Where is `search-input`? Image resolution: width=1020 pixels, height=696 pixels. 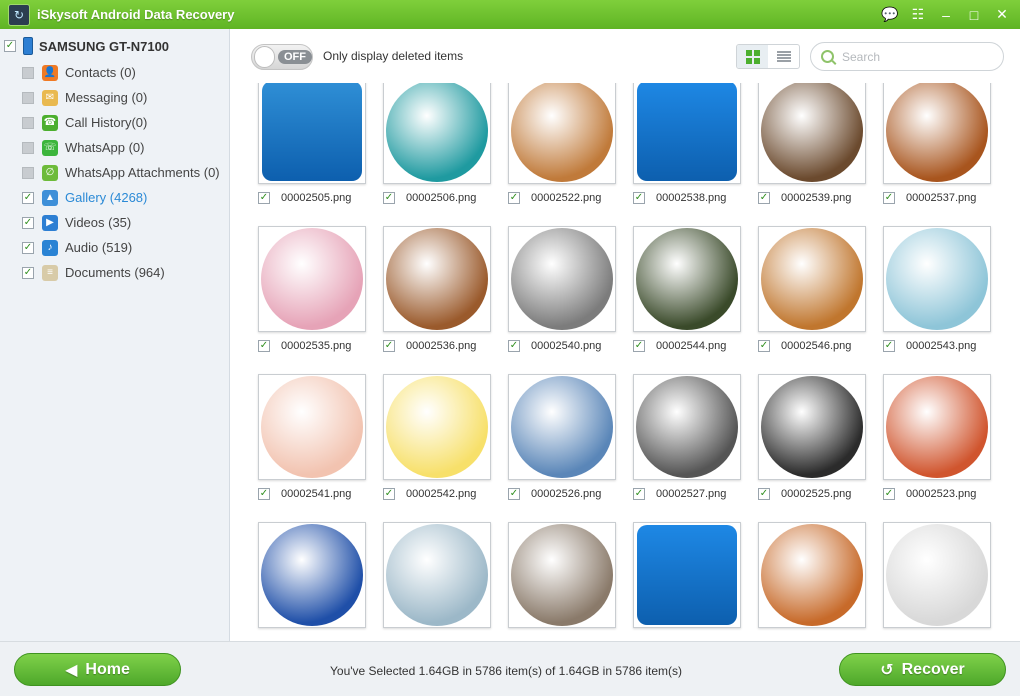
search-input is located at coordinates (917, 56).